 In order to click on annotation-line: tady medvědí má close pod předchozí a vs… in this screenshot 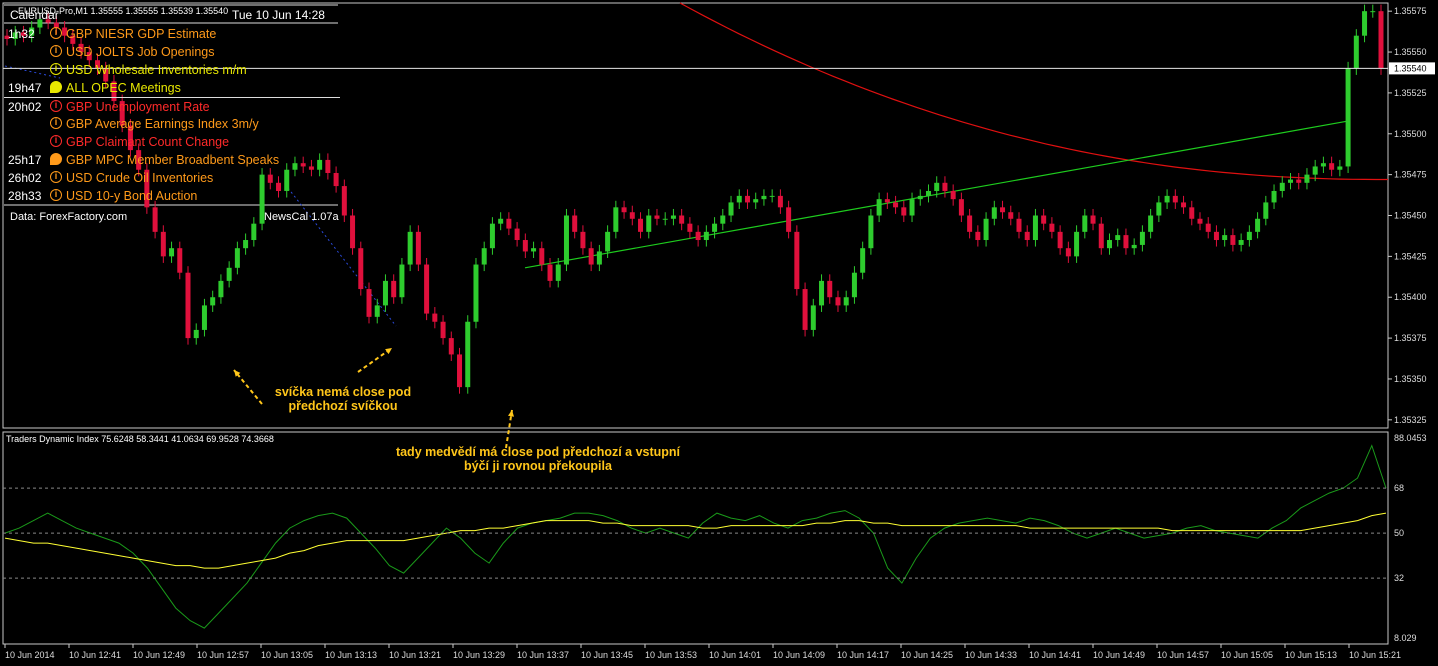, I will do `click(538, 452)`.